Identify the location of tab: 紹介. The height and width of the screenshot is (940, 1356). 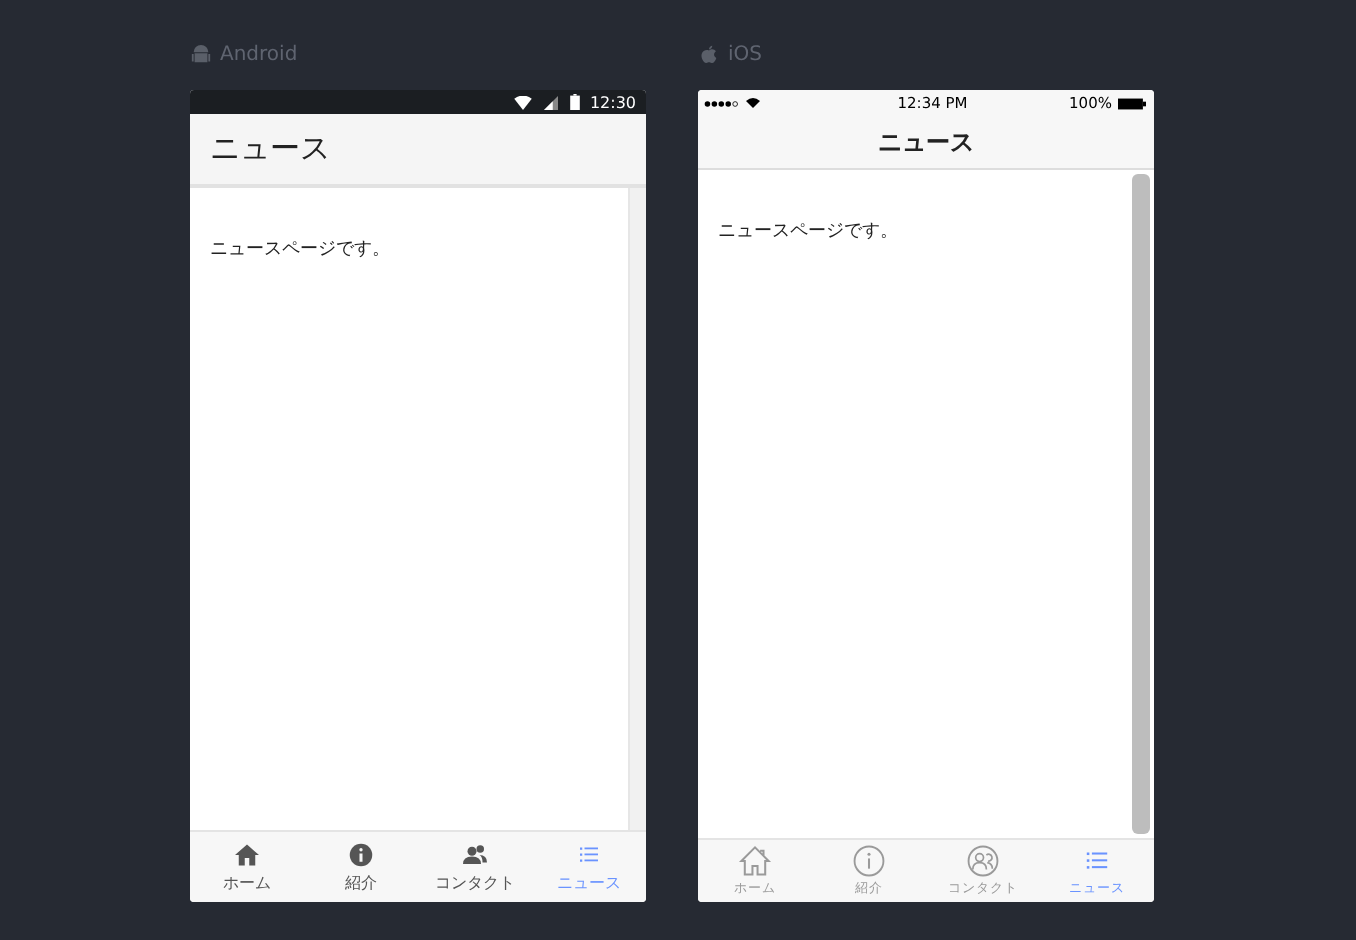
(361, 867).